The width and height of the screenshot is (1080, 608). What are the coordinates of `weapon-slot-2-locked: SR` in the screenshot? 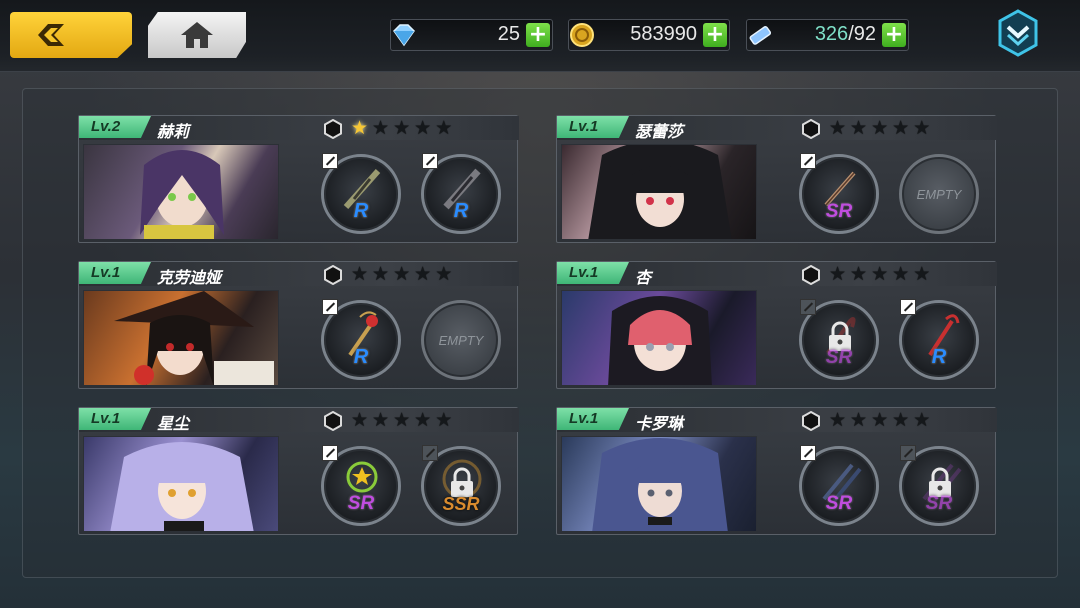 It's located at (939, 485).